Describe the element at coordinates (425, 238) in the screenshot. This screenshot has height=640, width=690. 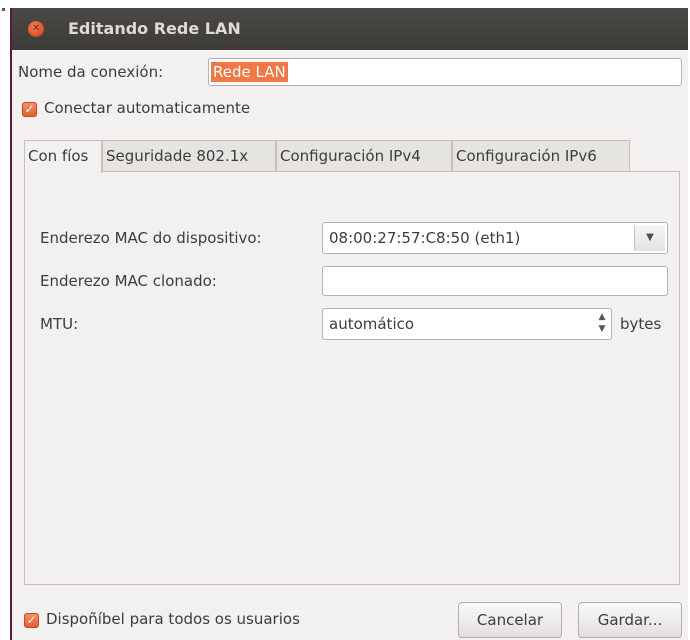
I see `device-mac-value: 08:00:27:57:C8:50 (eth1)` at that location.